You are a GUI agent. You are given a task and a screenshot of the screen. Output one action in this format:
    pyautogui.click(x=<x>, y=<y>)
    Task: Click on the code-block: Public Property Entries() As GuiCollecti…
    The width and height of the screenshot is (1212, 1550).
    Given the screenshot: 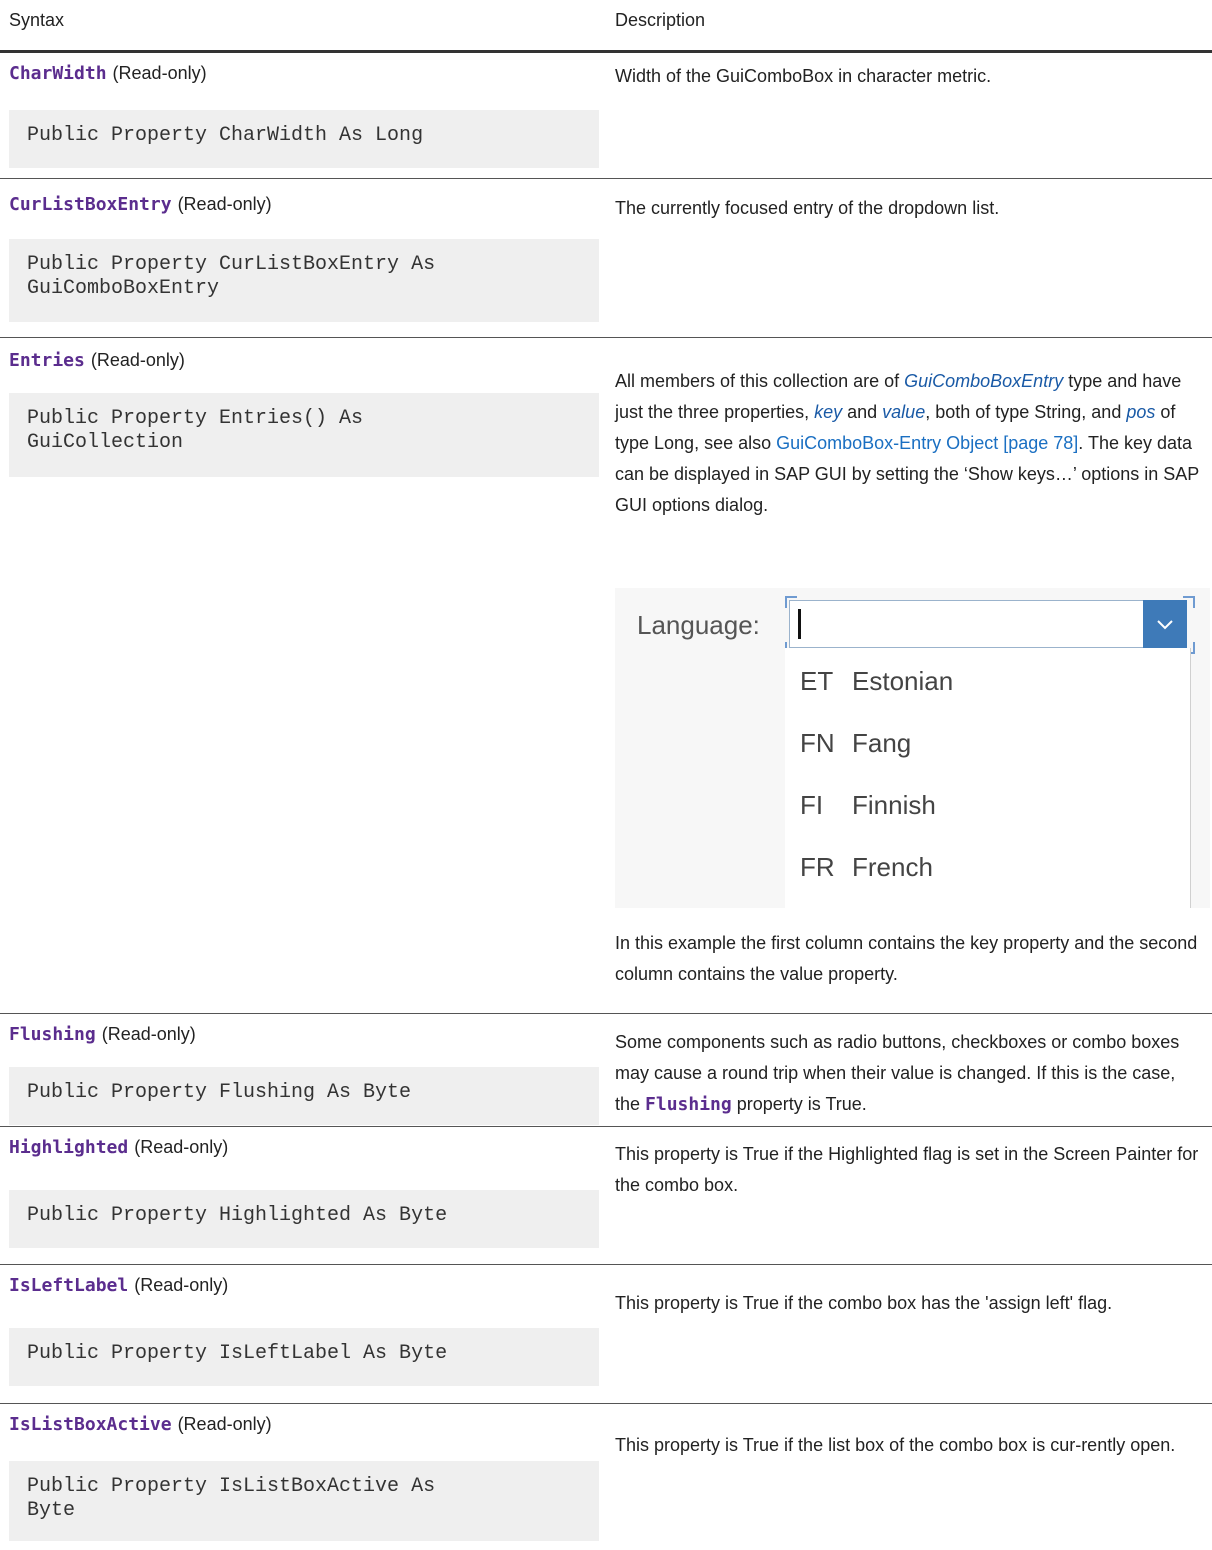 What is the action you would take?
    pyautogui.click(x=304, y=435)
    